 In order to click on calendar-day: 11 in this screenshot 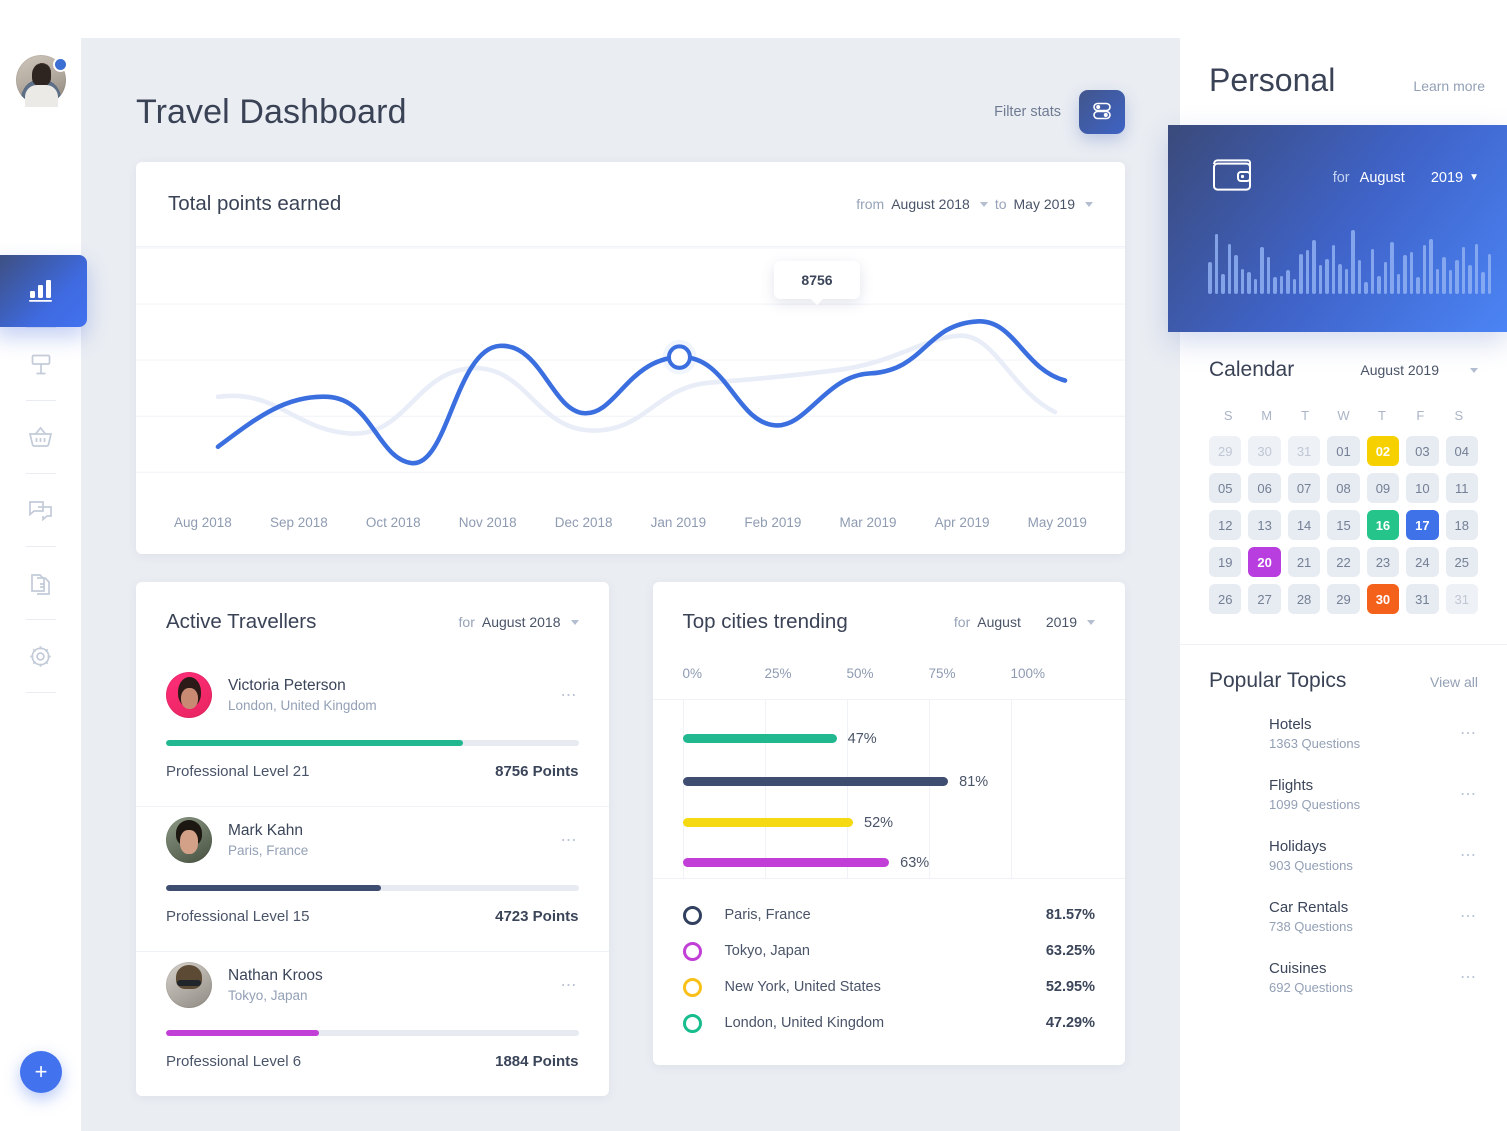, I will do `click(1461, 488)`.